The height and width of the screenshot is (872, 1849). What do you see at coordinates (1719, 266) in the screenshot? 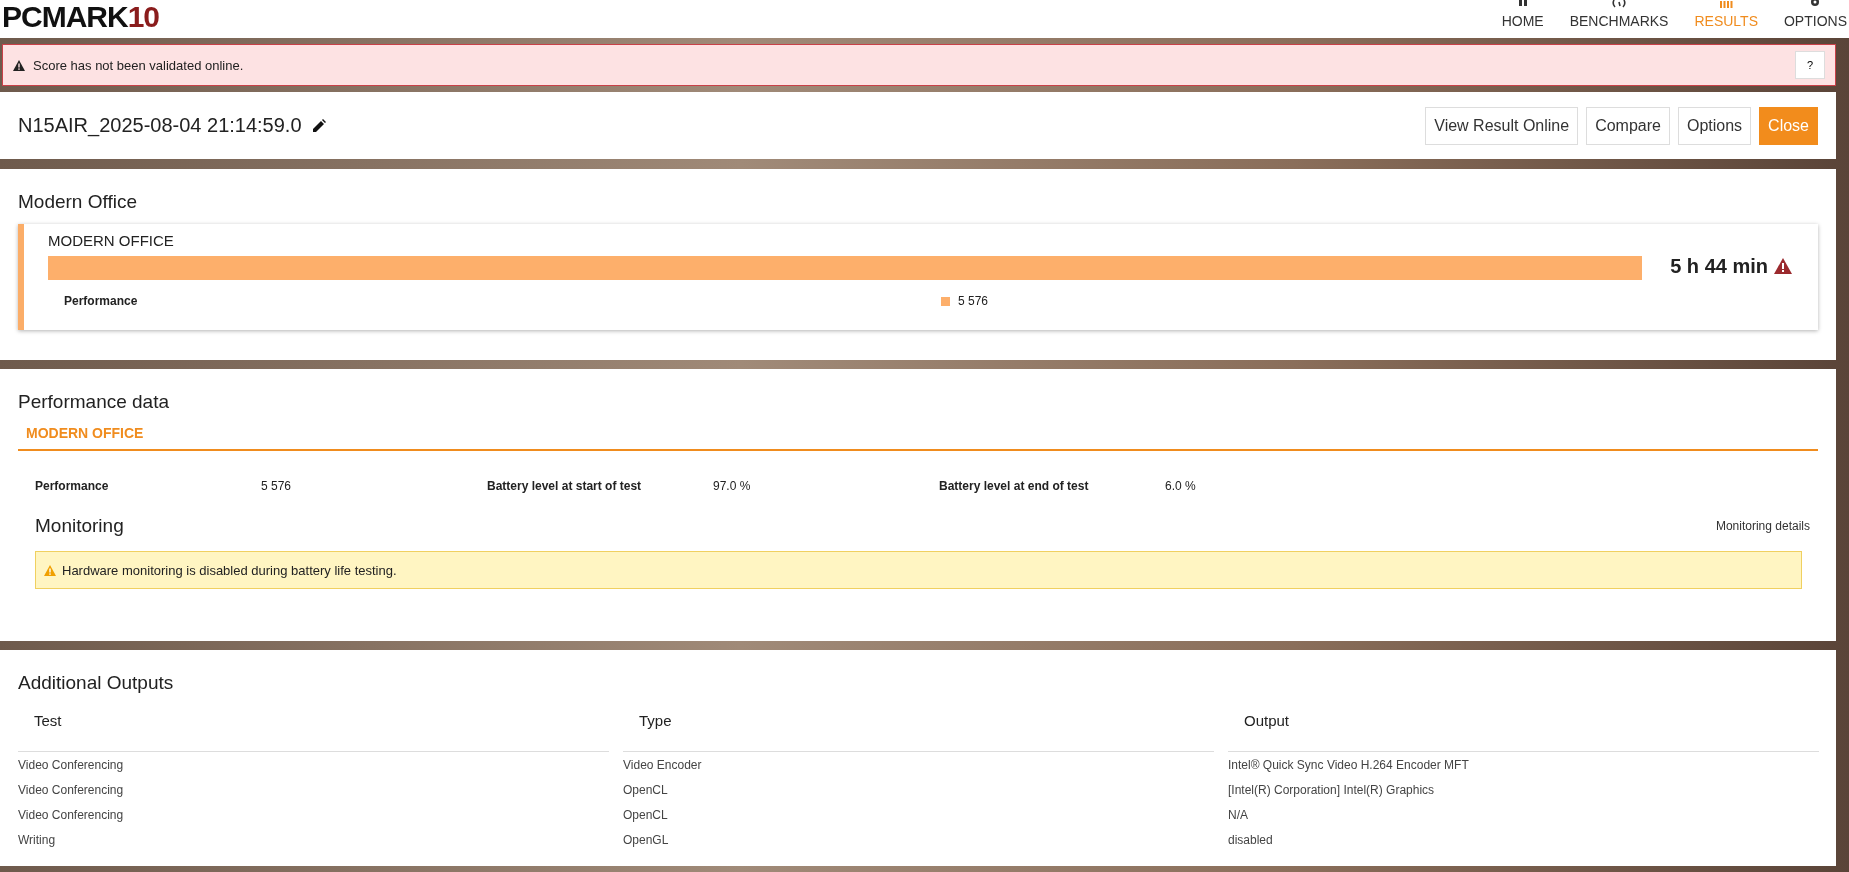
I see `score-value: 5 h 44 min` at bounding box center [1719, 266].